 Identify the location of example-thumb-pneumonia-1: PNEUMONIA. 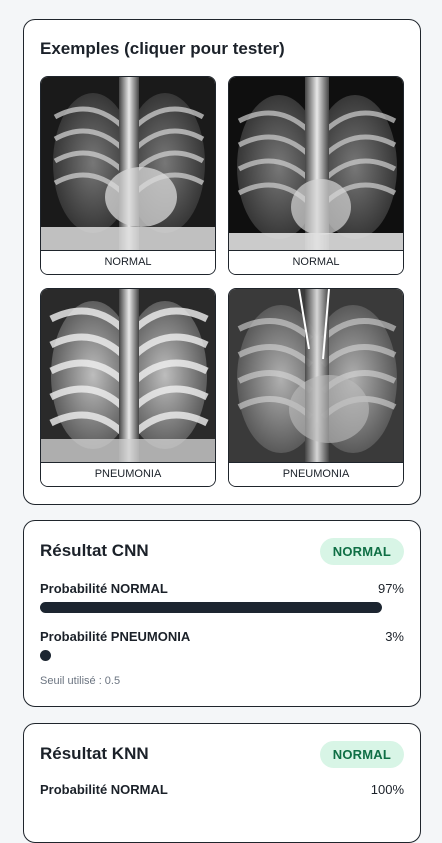
(128, 387).